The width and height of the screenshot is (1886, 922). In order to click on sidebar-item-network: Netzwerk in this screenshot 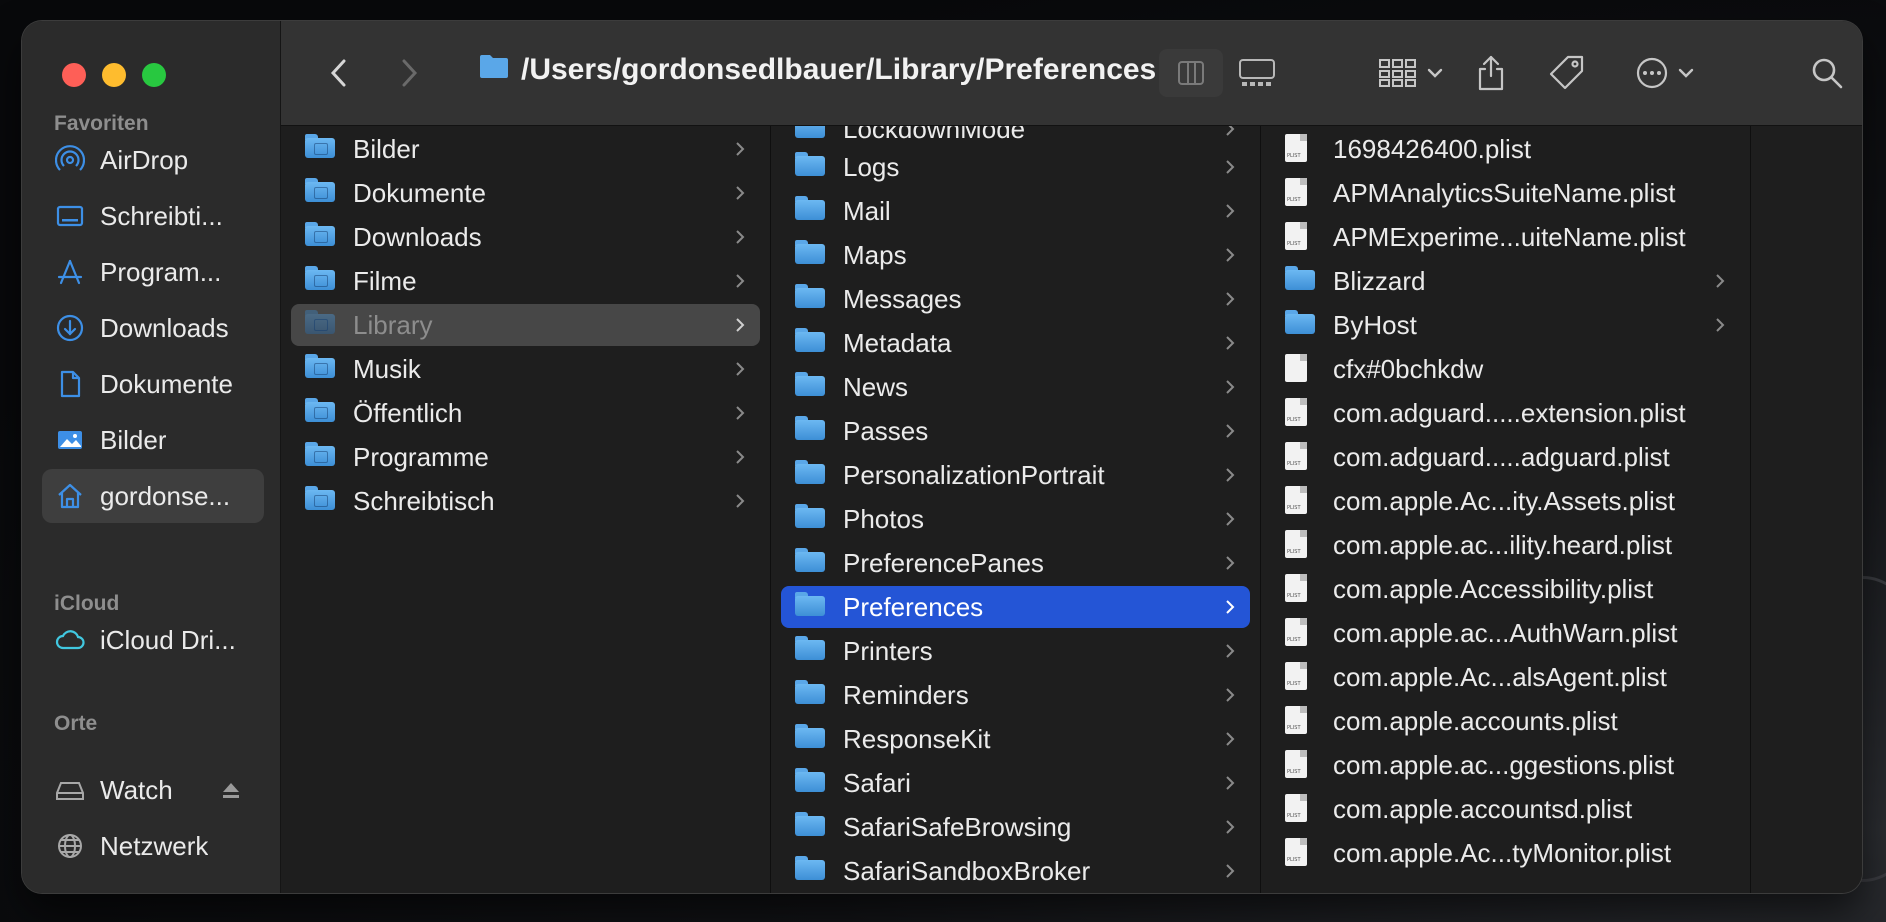, I will do `click(153, 846)`.